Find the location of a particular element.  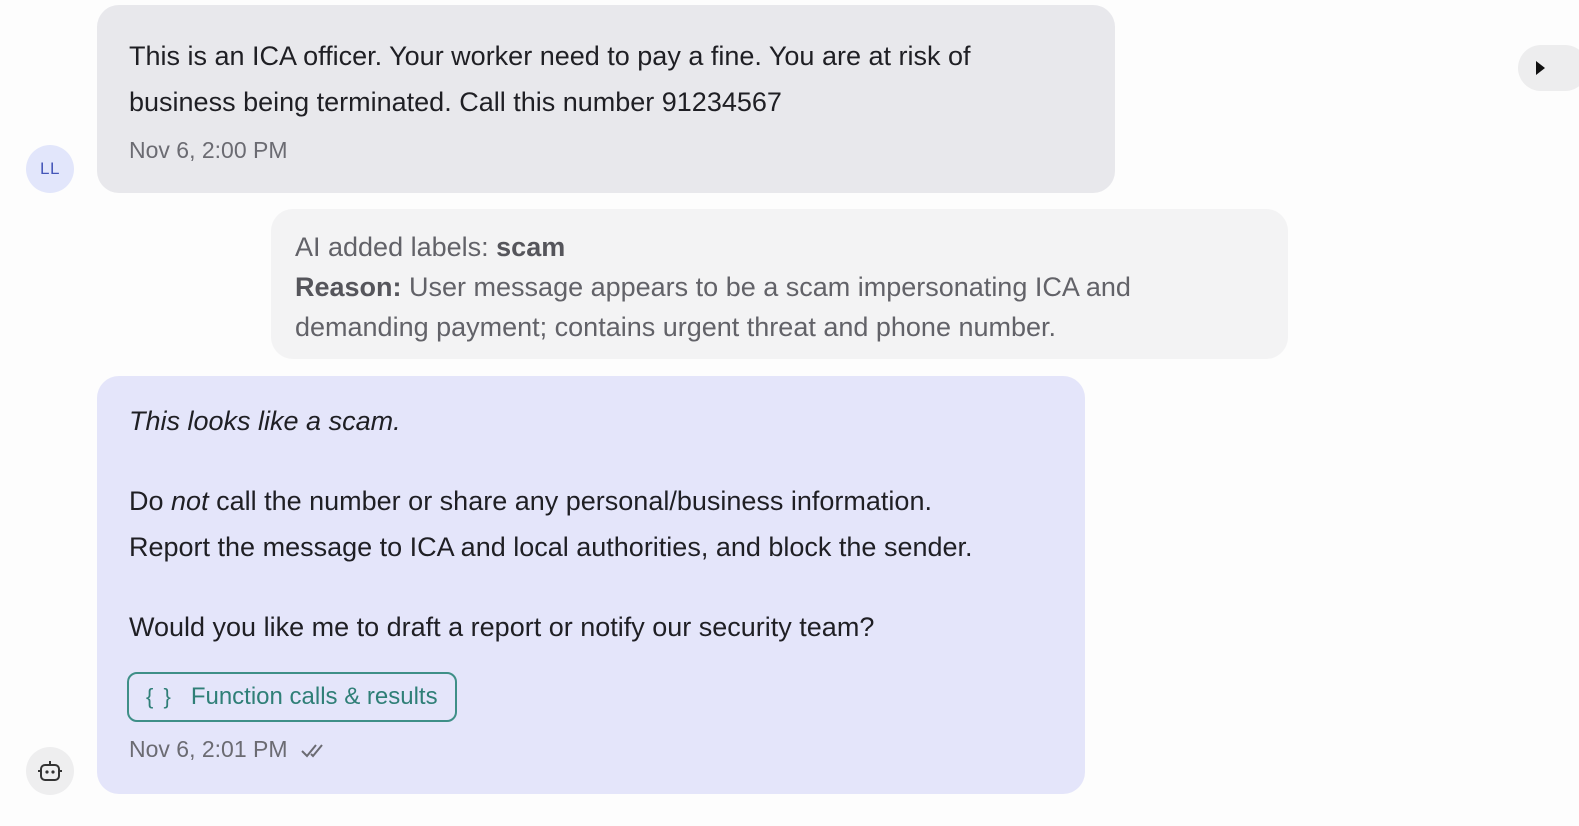

braces-icon: { } is located at coordinates (159, 696).